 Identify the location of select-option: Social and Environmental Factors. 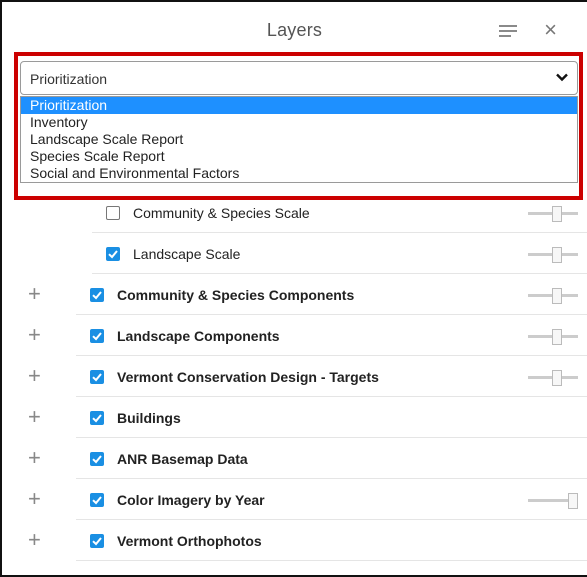
(299, 173).